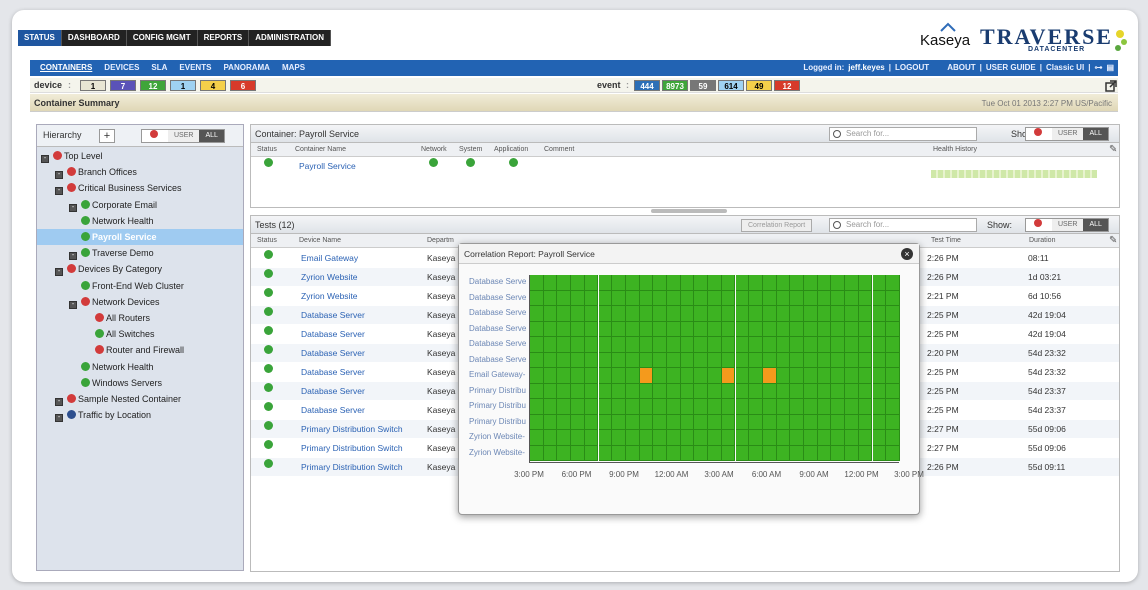  Describe the element at coordinates (267, 240) in the screenshot. I see `col-status: Status` at that location.